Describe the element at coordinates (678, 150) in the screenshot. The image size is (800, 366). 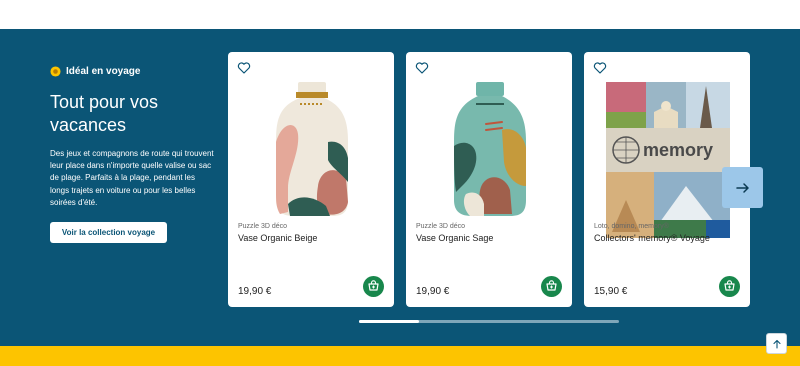
I see `box-logo-text: memory` at that location.